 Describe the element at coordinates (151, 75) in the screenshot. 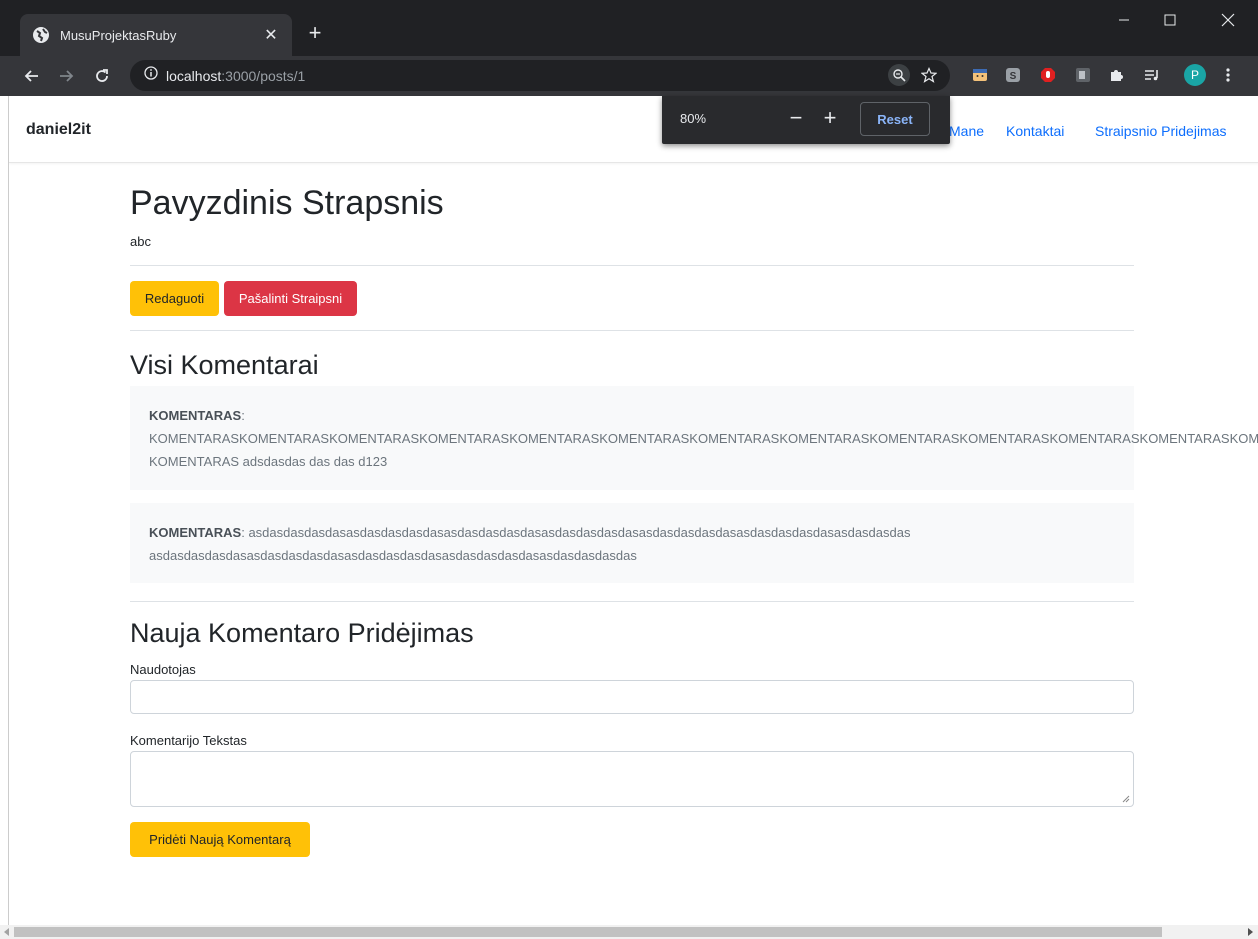

I see `info-icon` at that location.